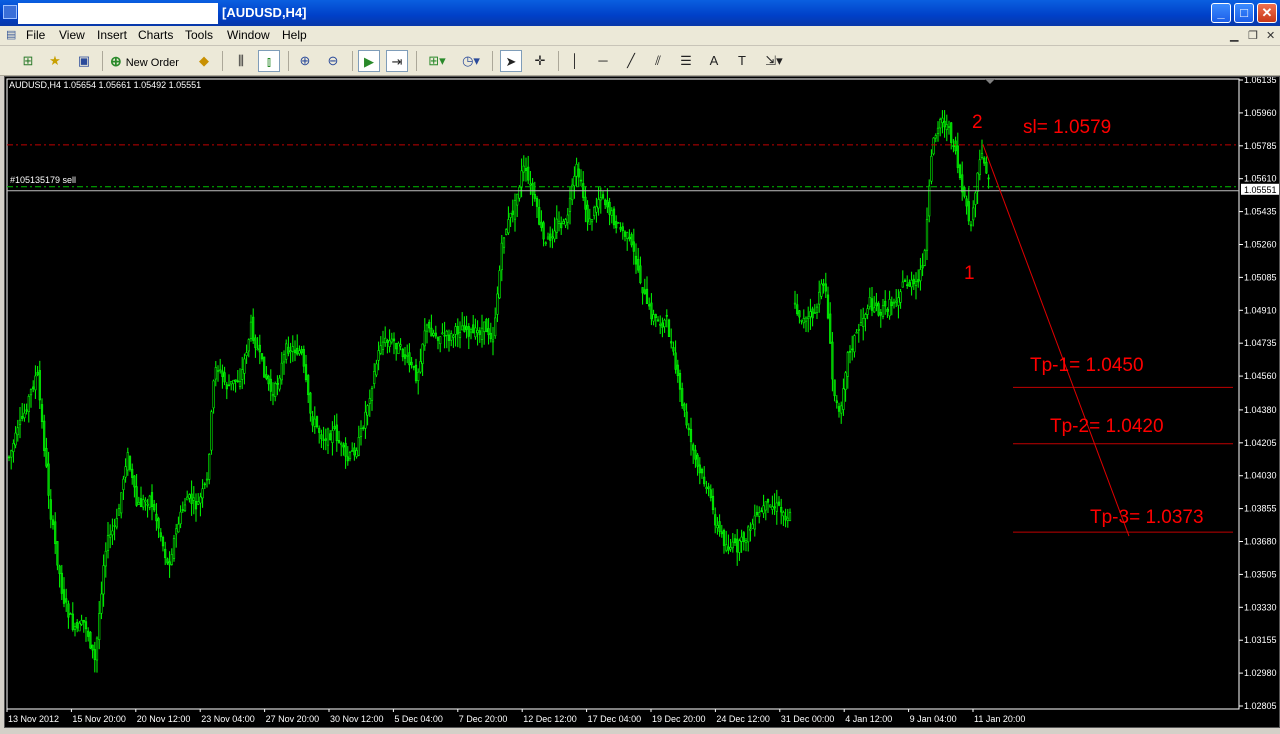  Describe the element at coordinates (808, 719) in the screenshot. I see `time-tick-label: 31 Dec 00:00` at that location.